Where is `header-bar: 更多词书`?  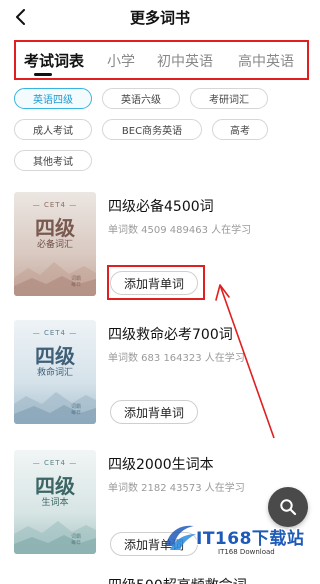 header-bar: 更多词书 is located at coordinates (160, 19).